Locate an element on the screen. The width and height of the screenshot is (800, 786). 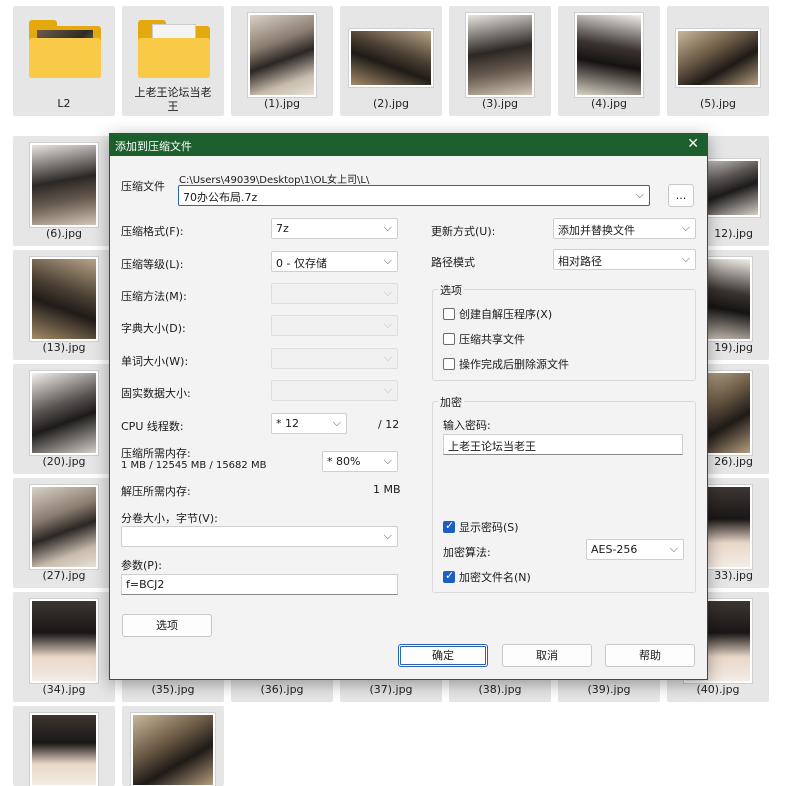
tile-name: (3).jpg is located at coordinates (500, 103).